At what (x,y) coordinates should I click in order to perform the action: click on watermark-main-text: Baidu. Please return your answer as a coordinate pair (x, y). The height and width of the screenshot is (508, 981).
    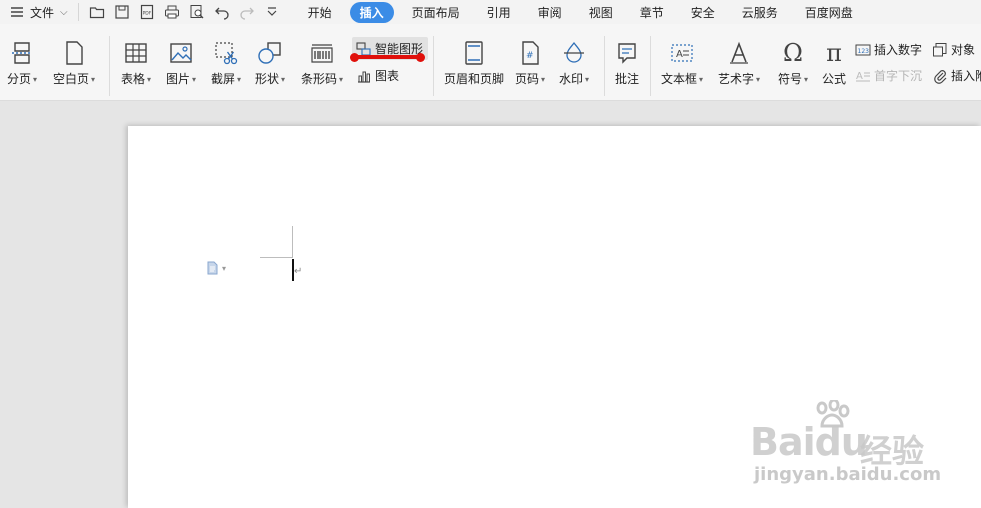
    Looking at the image, I should click on (809, 442).